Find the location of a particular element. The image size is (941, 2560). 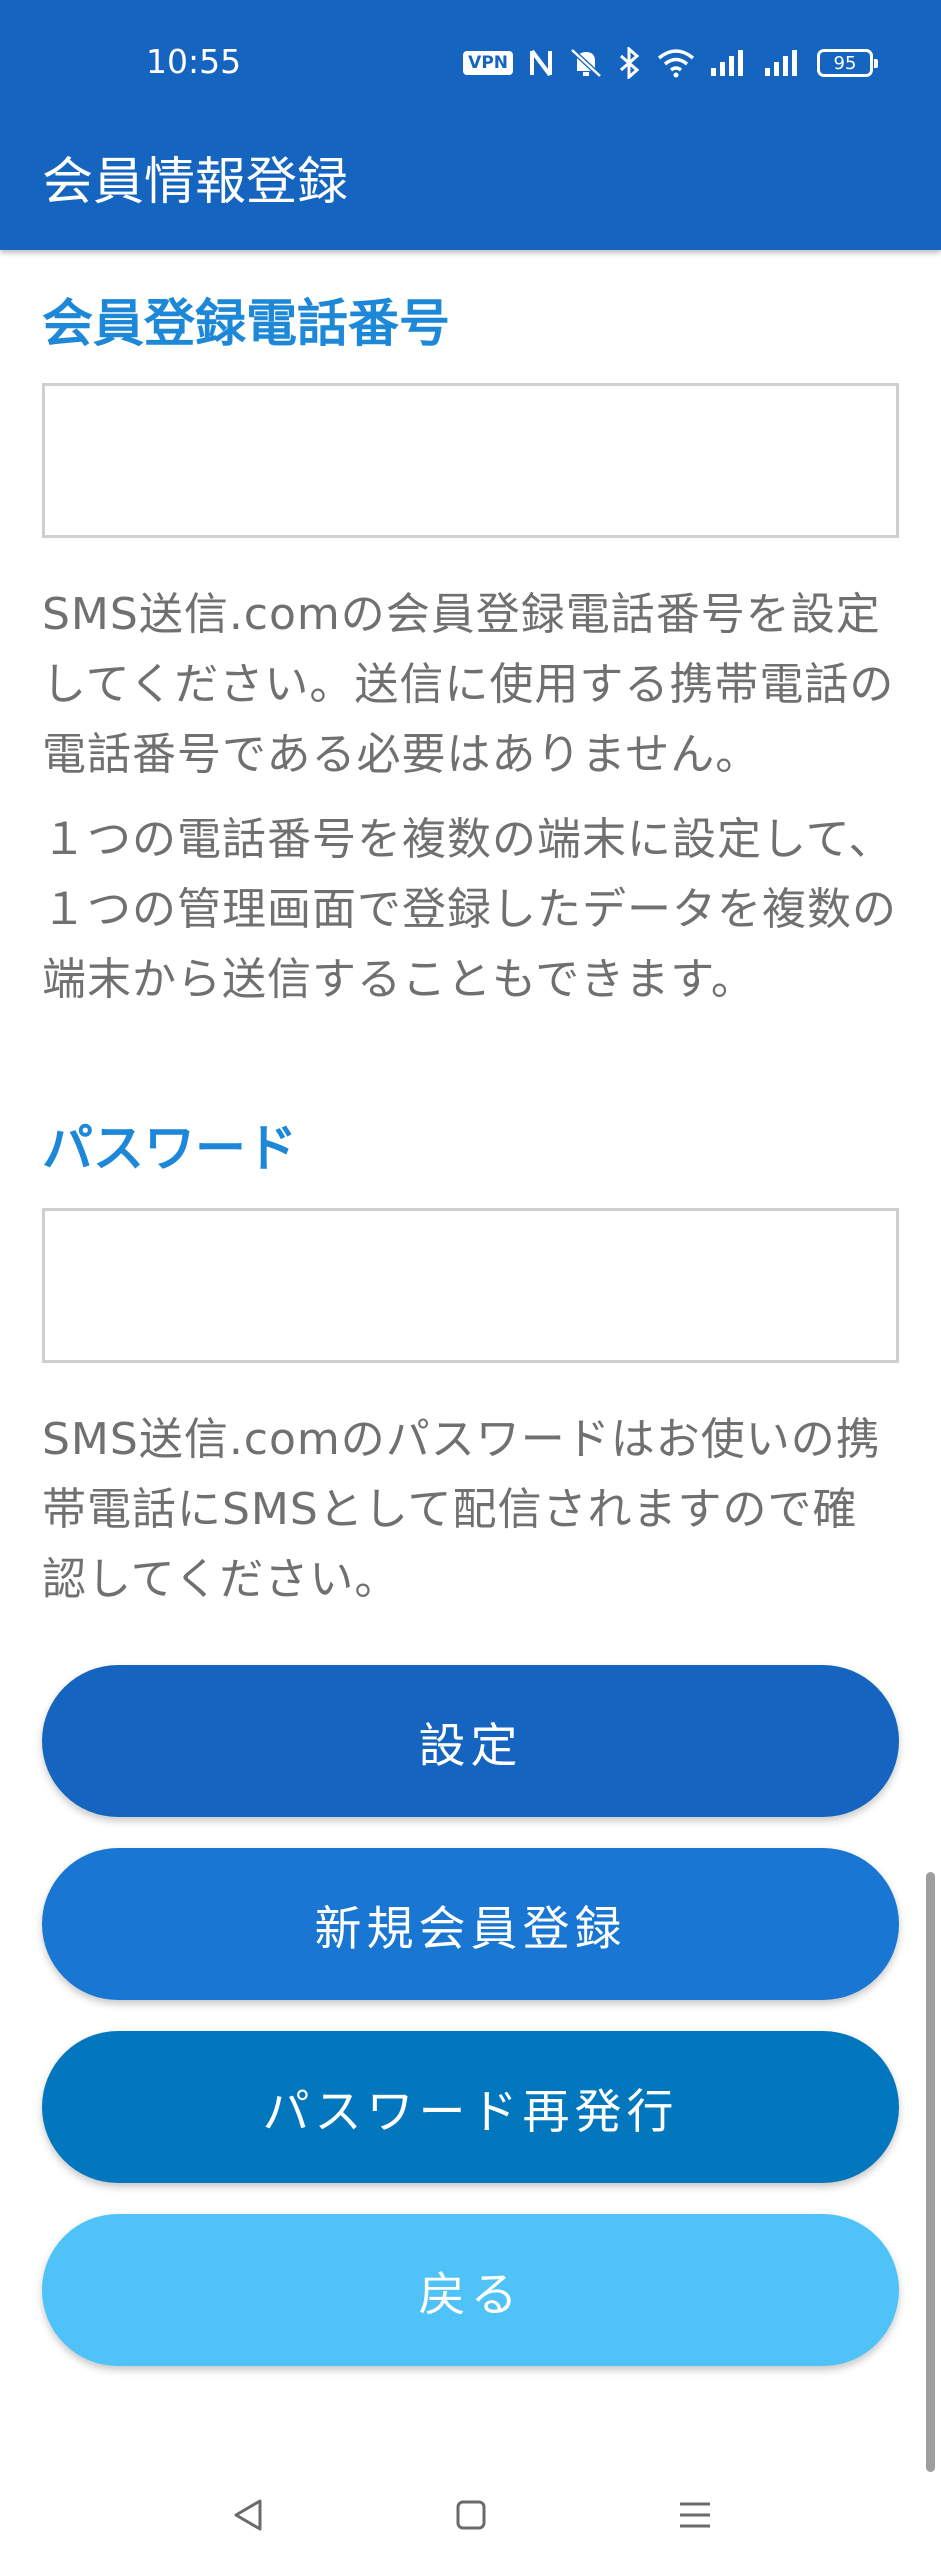

square-home-icon is located at coordinates (470, 2515).